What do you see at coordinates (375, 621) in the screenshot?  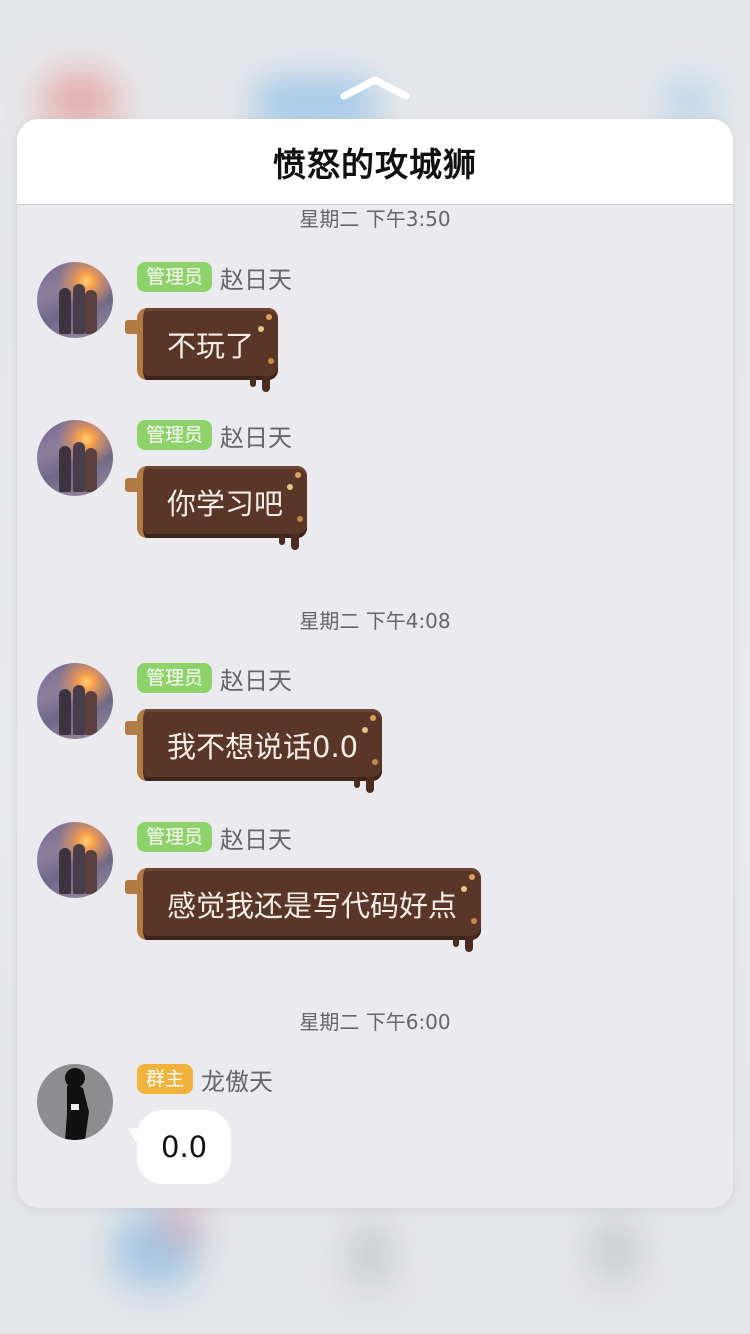 I see `timestamp: 星期二 下午4:08` at bounding box center [375, 621].